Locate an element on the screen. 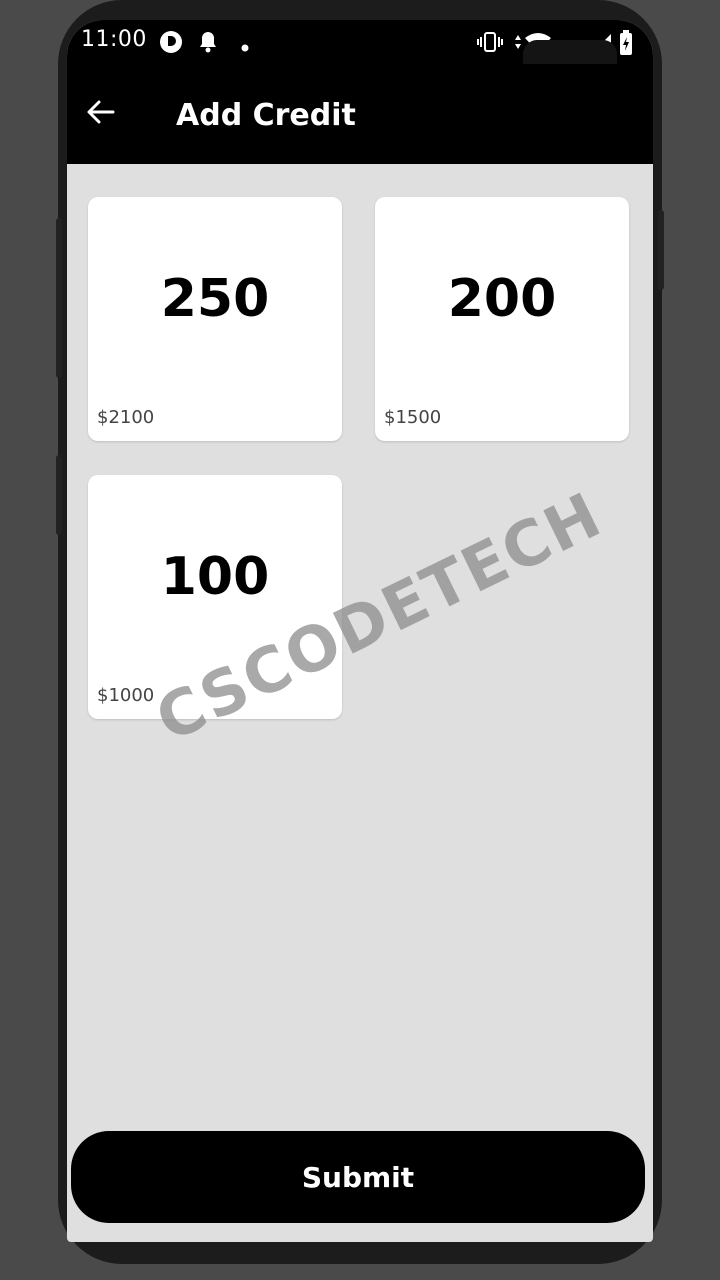 The image size is (720, 1280). side-button-right is located at coordinates (661, 250).